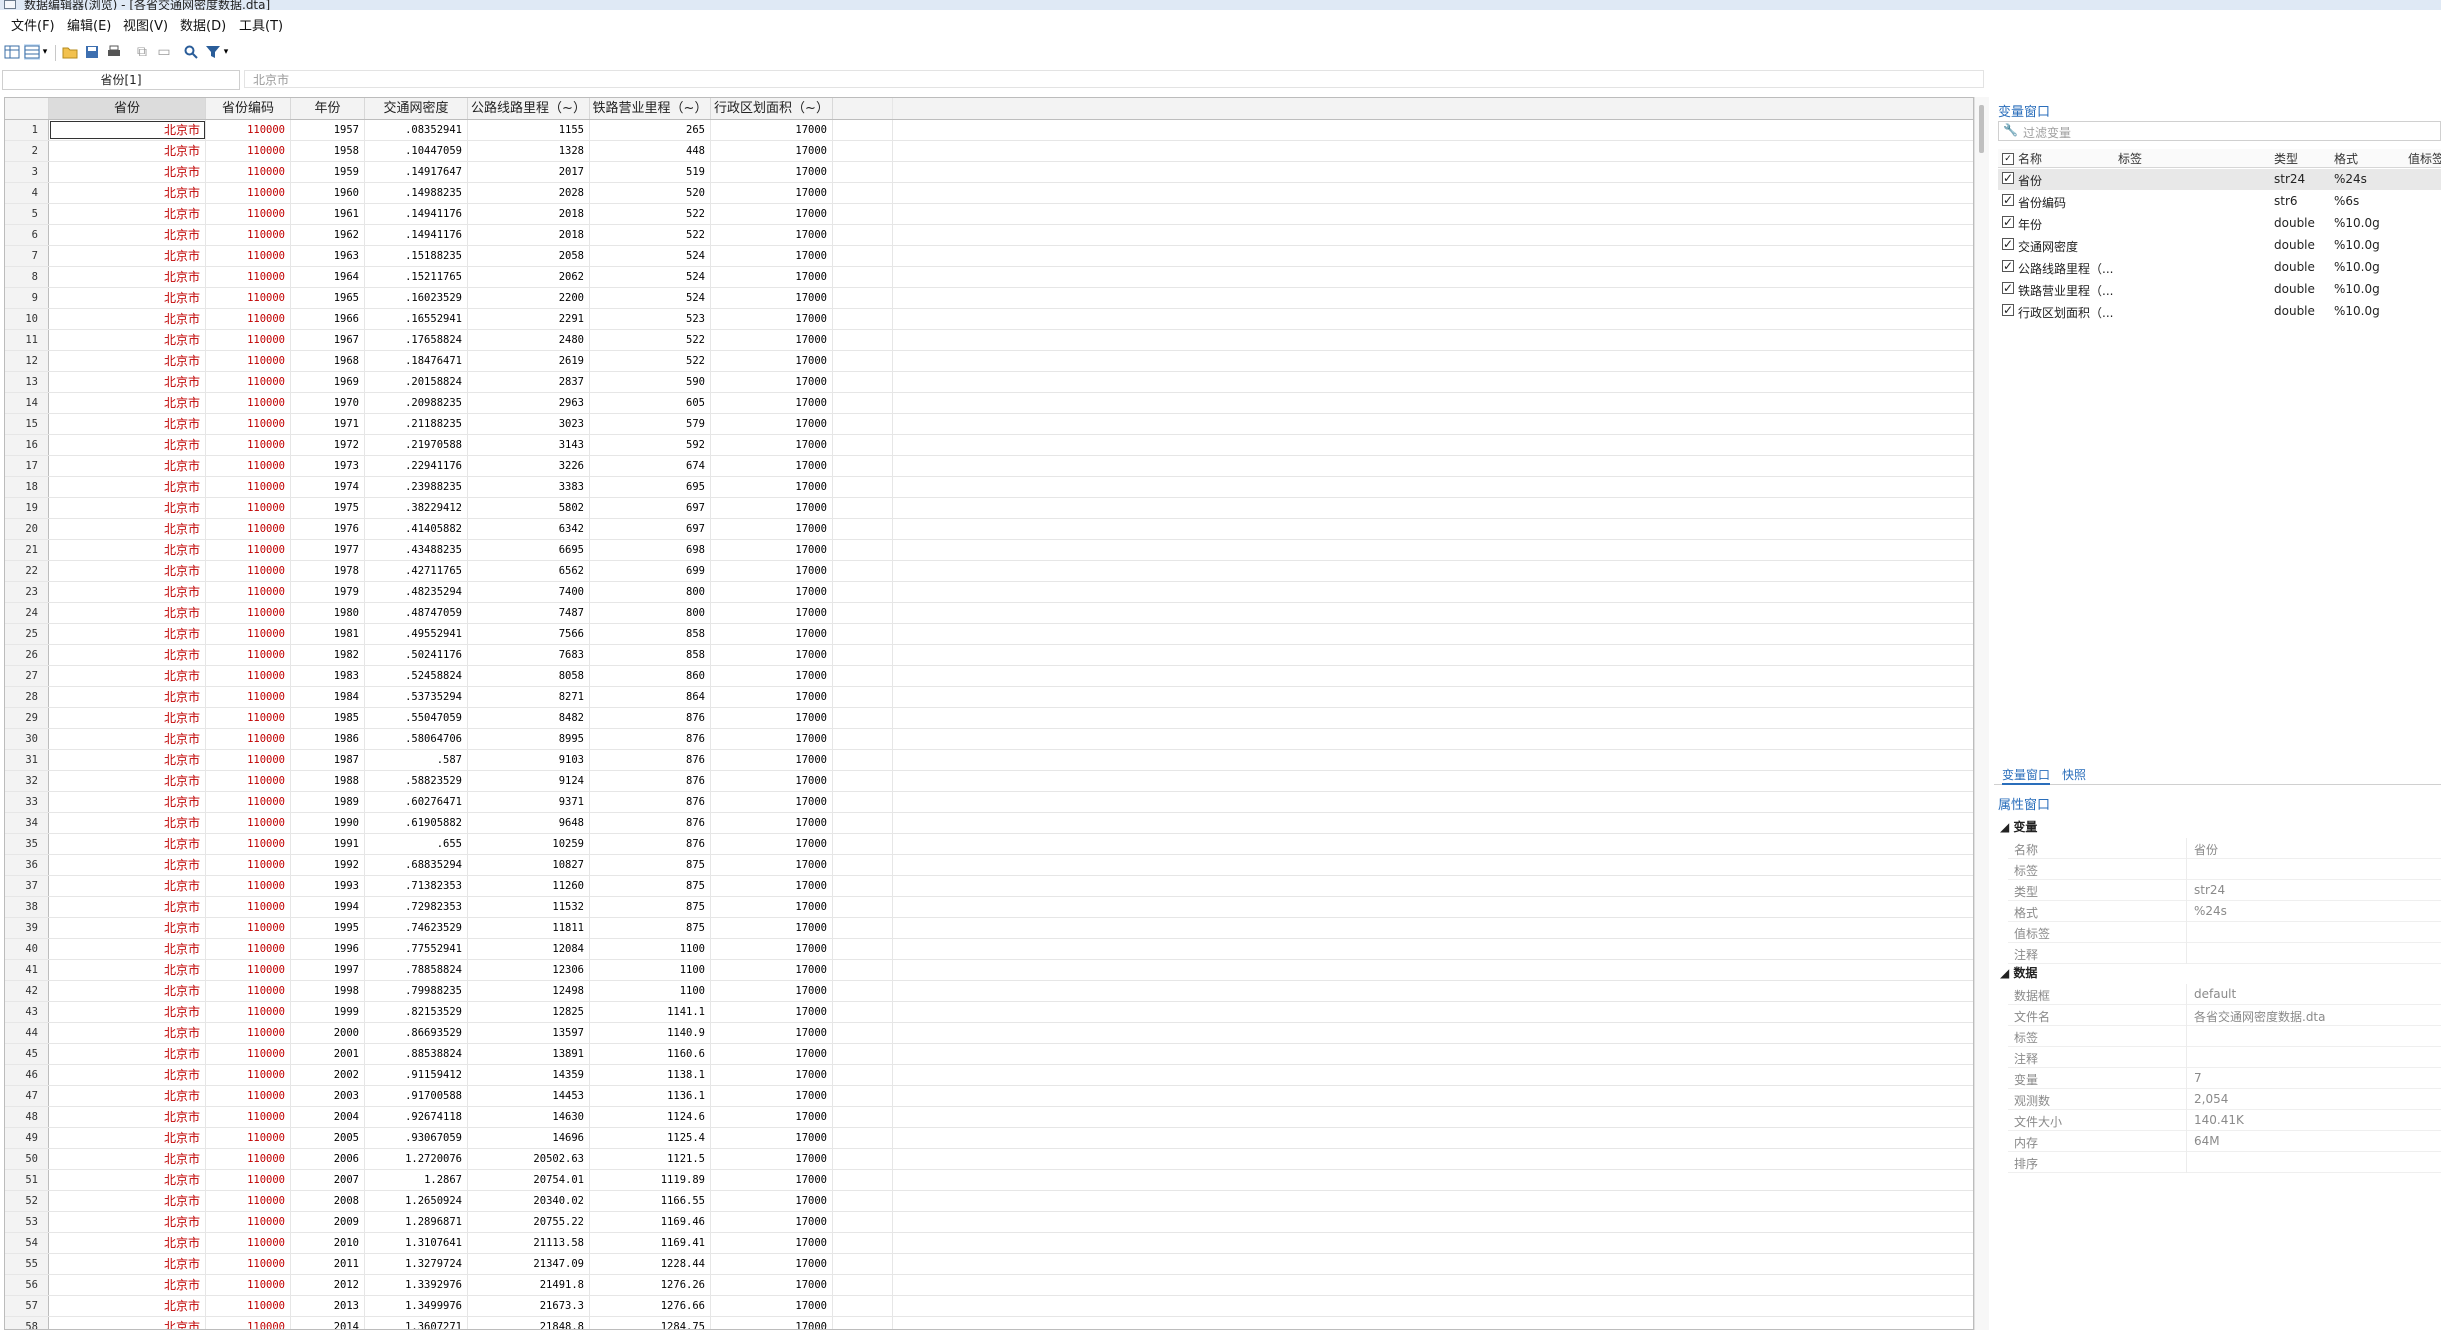 This screenshot has width=2441, height=1330. What do you see at coordinates (12, 52) in the screenshot?
I see `data-editor-edit-icon` at bounding box center [12, 52].